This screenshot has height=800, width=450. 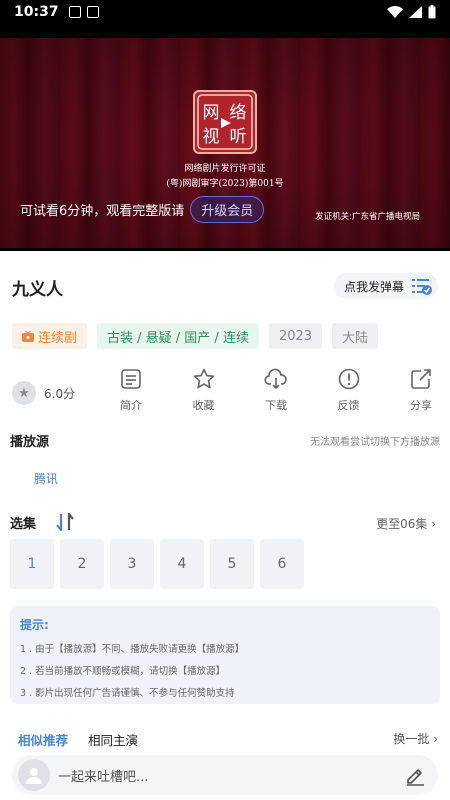 What do you see at coordinates (132, 649) in the screenshot?
I see `tips-line-1: 1 . 由于【播放源】不同、播放失败请更换【播放源】` at bounding box center [132, 649].